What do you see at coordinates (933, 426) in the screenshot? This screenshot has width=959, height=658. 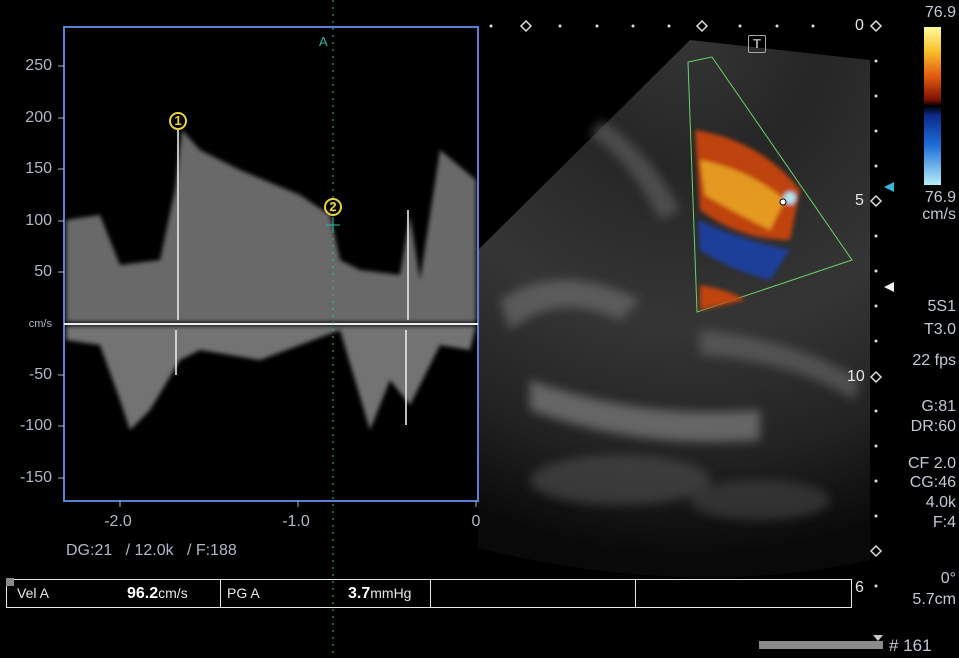 I see `dynamic-range-label: DR:60` at bounding box center [933, 426].